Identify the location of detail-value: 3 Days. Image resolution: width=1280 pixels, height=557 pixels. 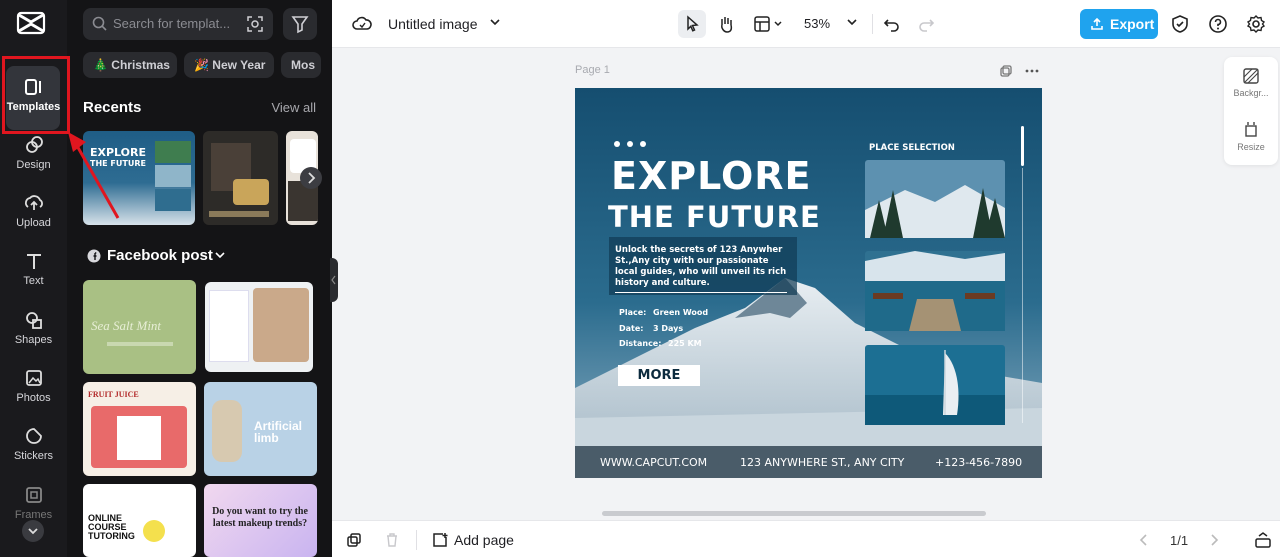
(668, 328).